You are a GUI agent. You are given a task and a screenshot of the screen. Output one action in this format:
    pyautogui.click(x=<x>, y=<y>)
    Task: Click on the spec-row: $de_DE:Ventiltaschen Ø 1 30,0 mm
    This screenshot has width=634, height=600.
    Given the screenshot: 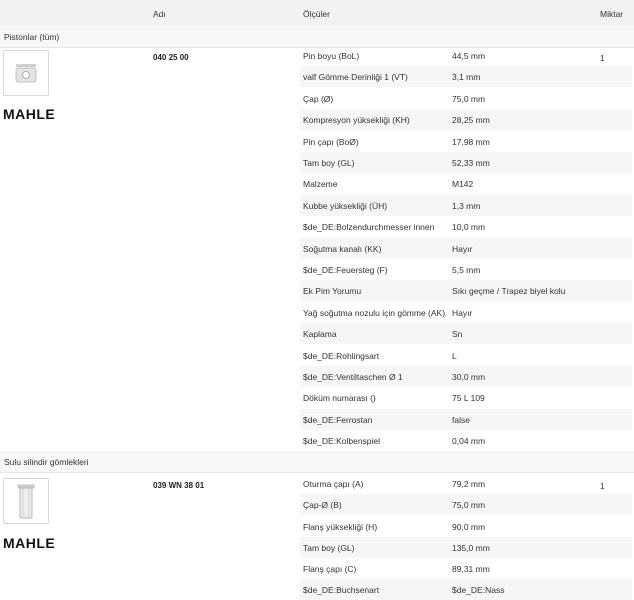 What is the action you would take?
    pyautogui.click(x=466, y=376)
    